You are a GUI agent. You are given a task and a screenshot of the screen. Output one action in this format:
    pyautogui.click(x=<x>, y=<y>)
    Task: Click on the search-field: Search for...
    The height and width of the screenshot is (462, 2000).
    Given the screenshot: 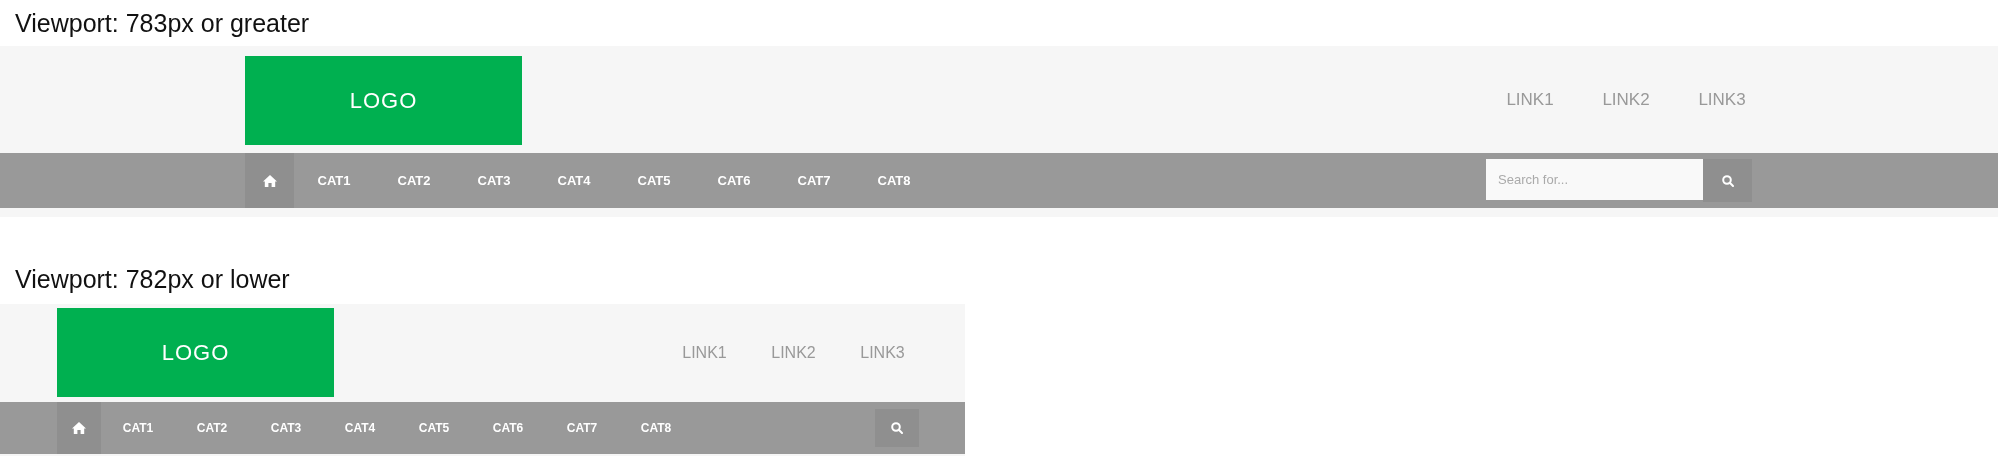 What is the action you would take?
    pyautogui.click(x=1594, y=179)
    